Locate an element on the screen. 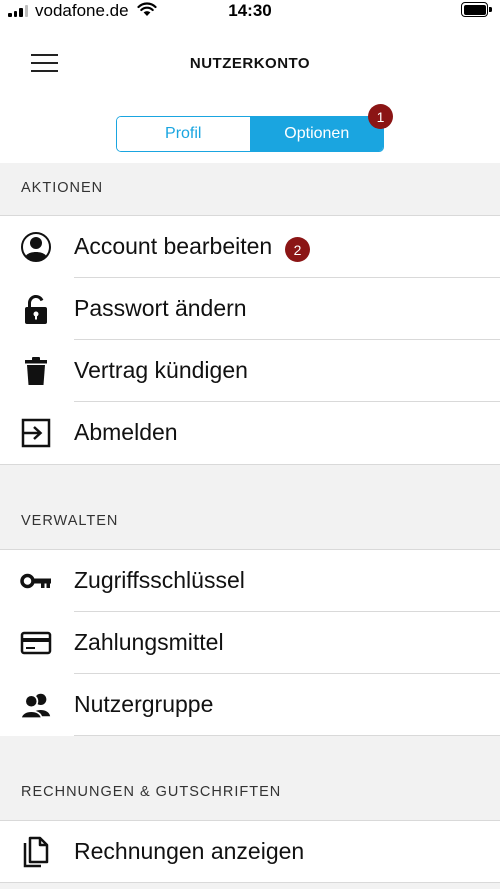 This screenshot has height=889, width=500. list-item-passwort-aendern: Passwort ändern is located at coordinates (250, 309).